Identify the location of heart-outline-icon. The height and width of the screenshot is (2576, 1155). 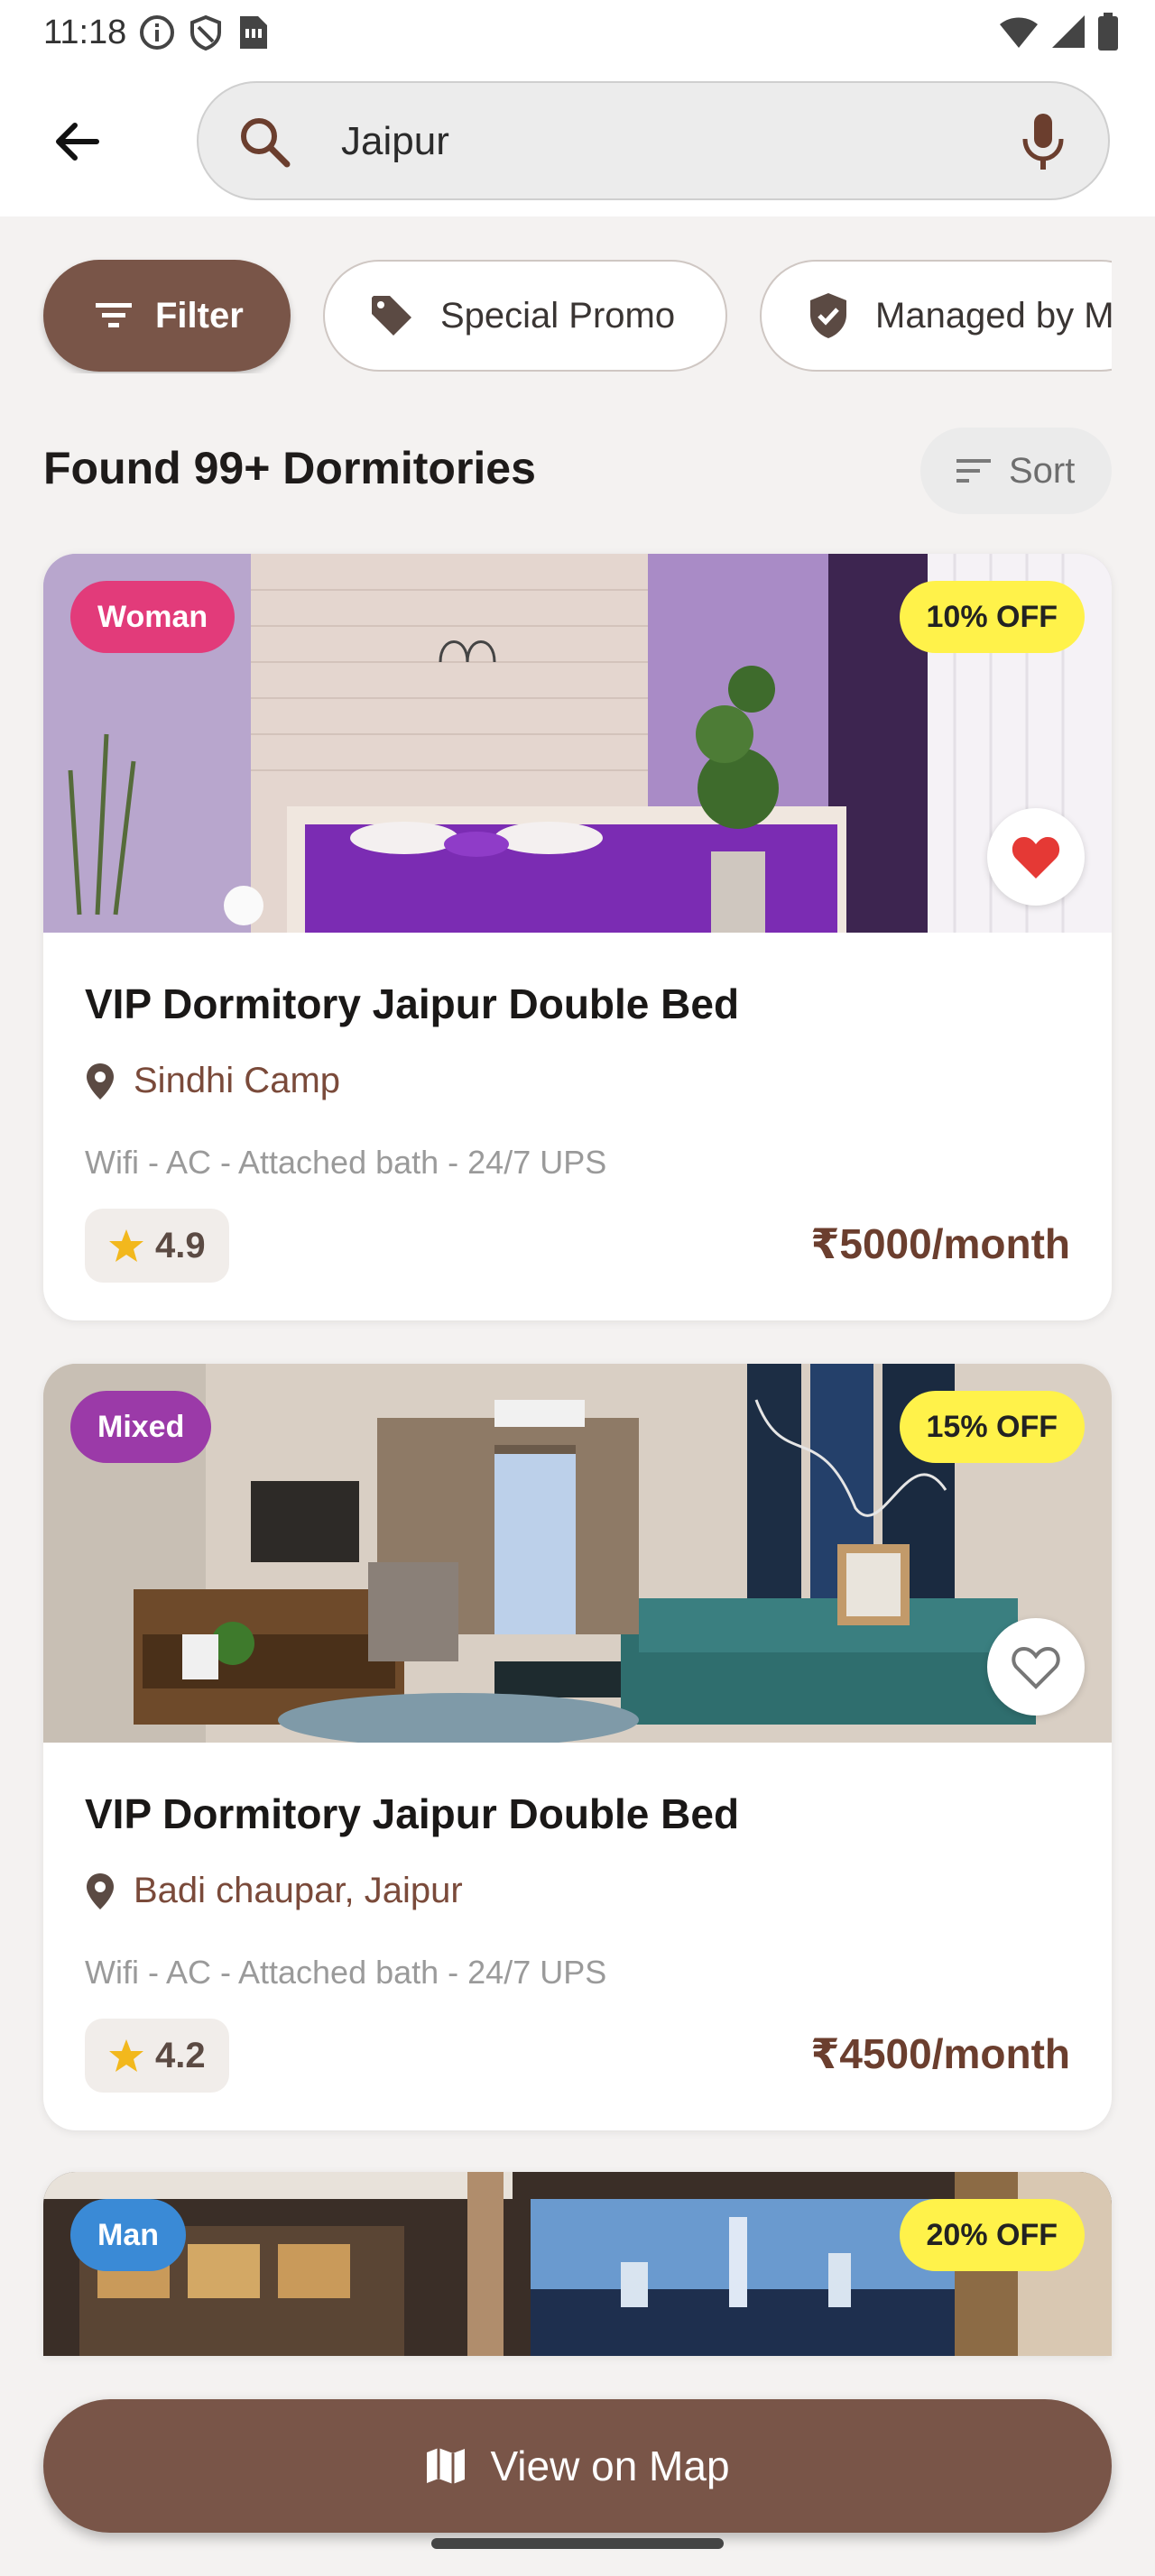
(1036, 1667).